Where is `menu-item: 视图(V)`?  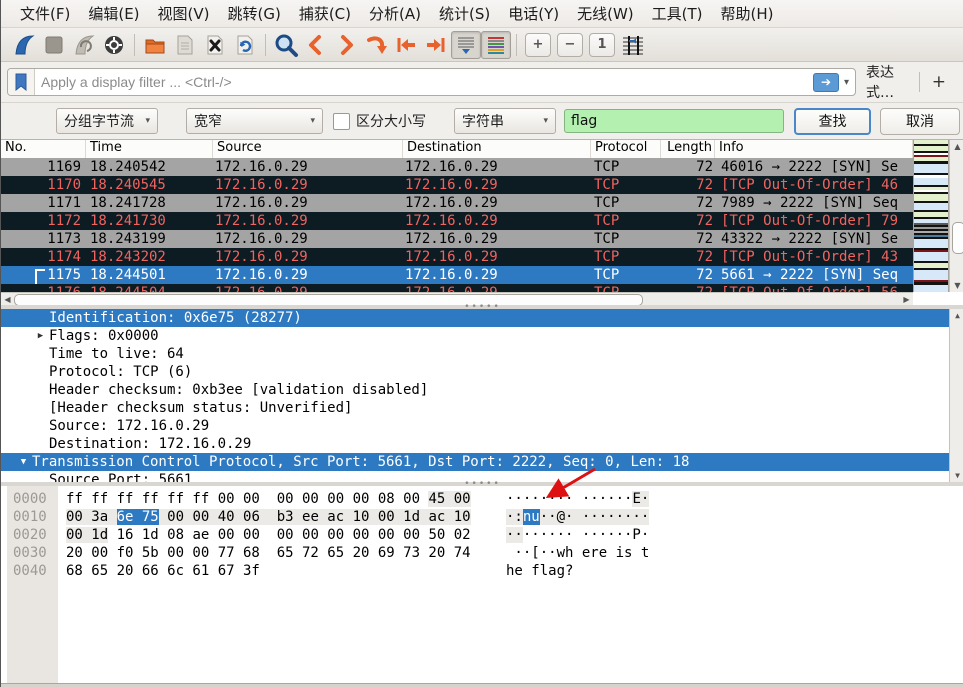
menu-item: 视图(V) is located at coordinates (184, 13).